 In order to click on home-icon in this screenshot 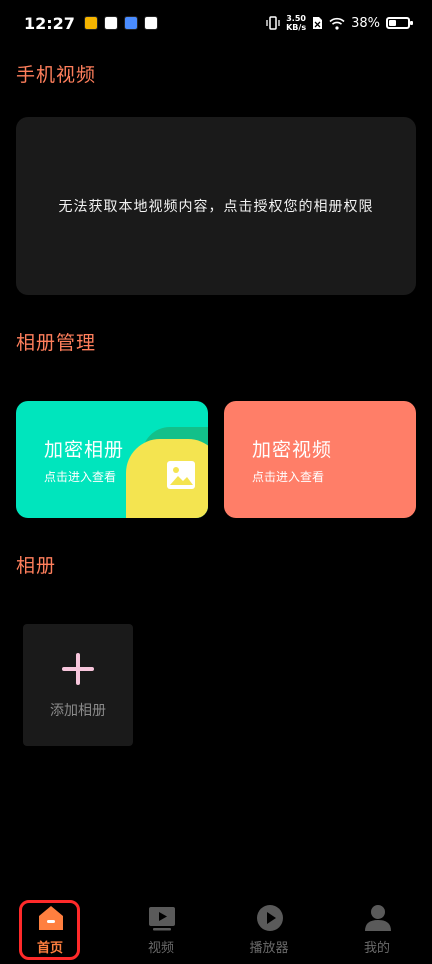, I will do `click(51, 918)`.